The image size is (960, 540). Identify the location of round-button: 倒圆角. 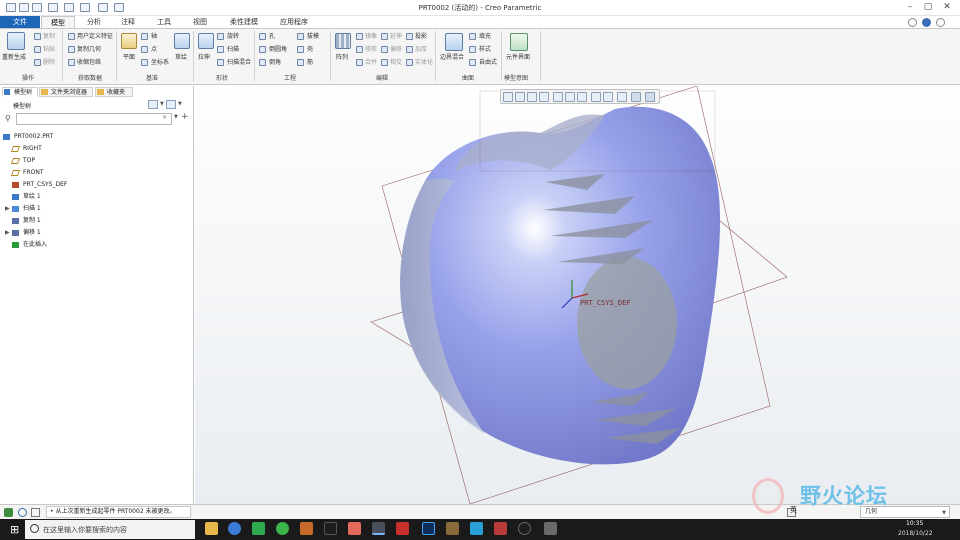
(278, 50).